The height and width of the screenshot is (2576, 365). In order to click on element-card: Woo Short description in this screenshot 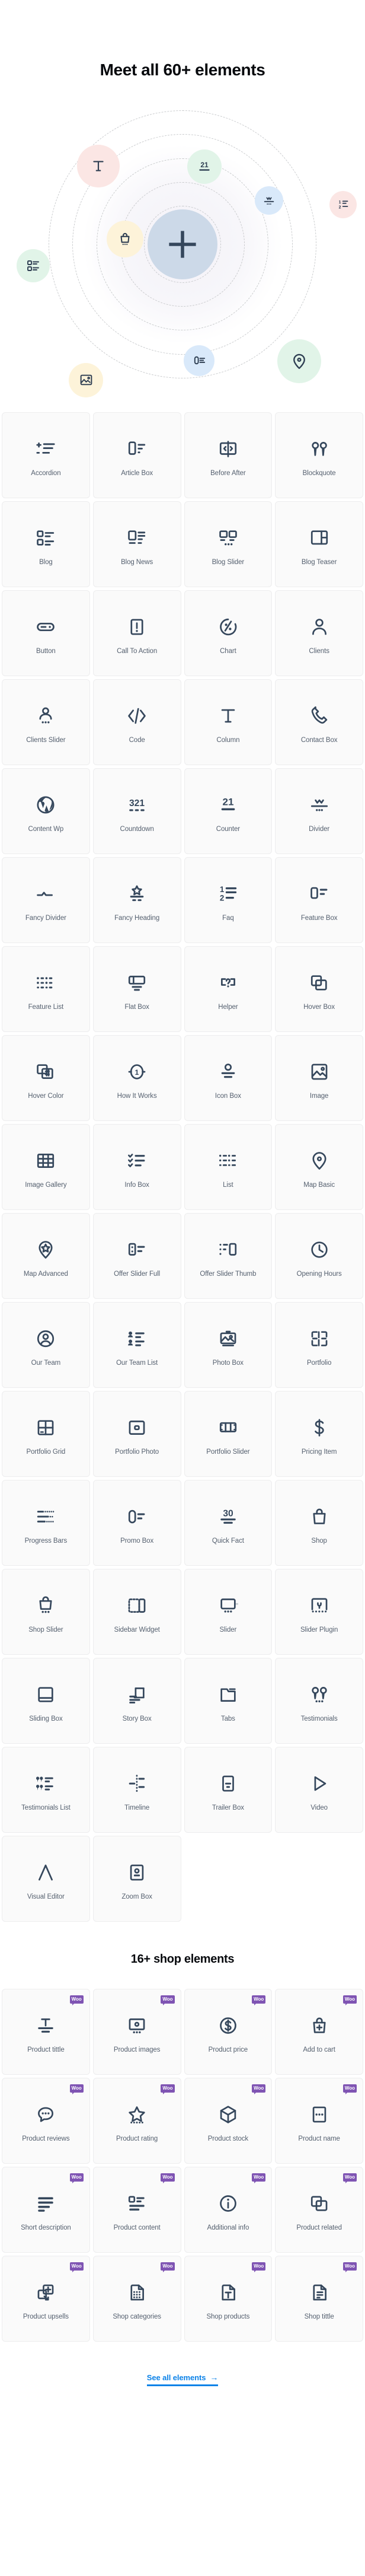, I will do `click(46, 2209)`.